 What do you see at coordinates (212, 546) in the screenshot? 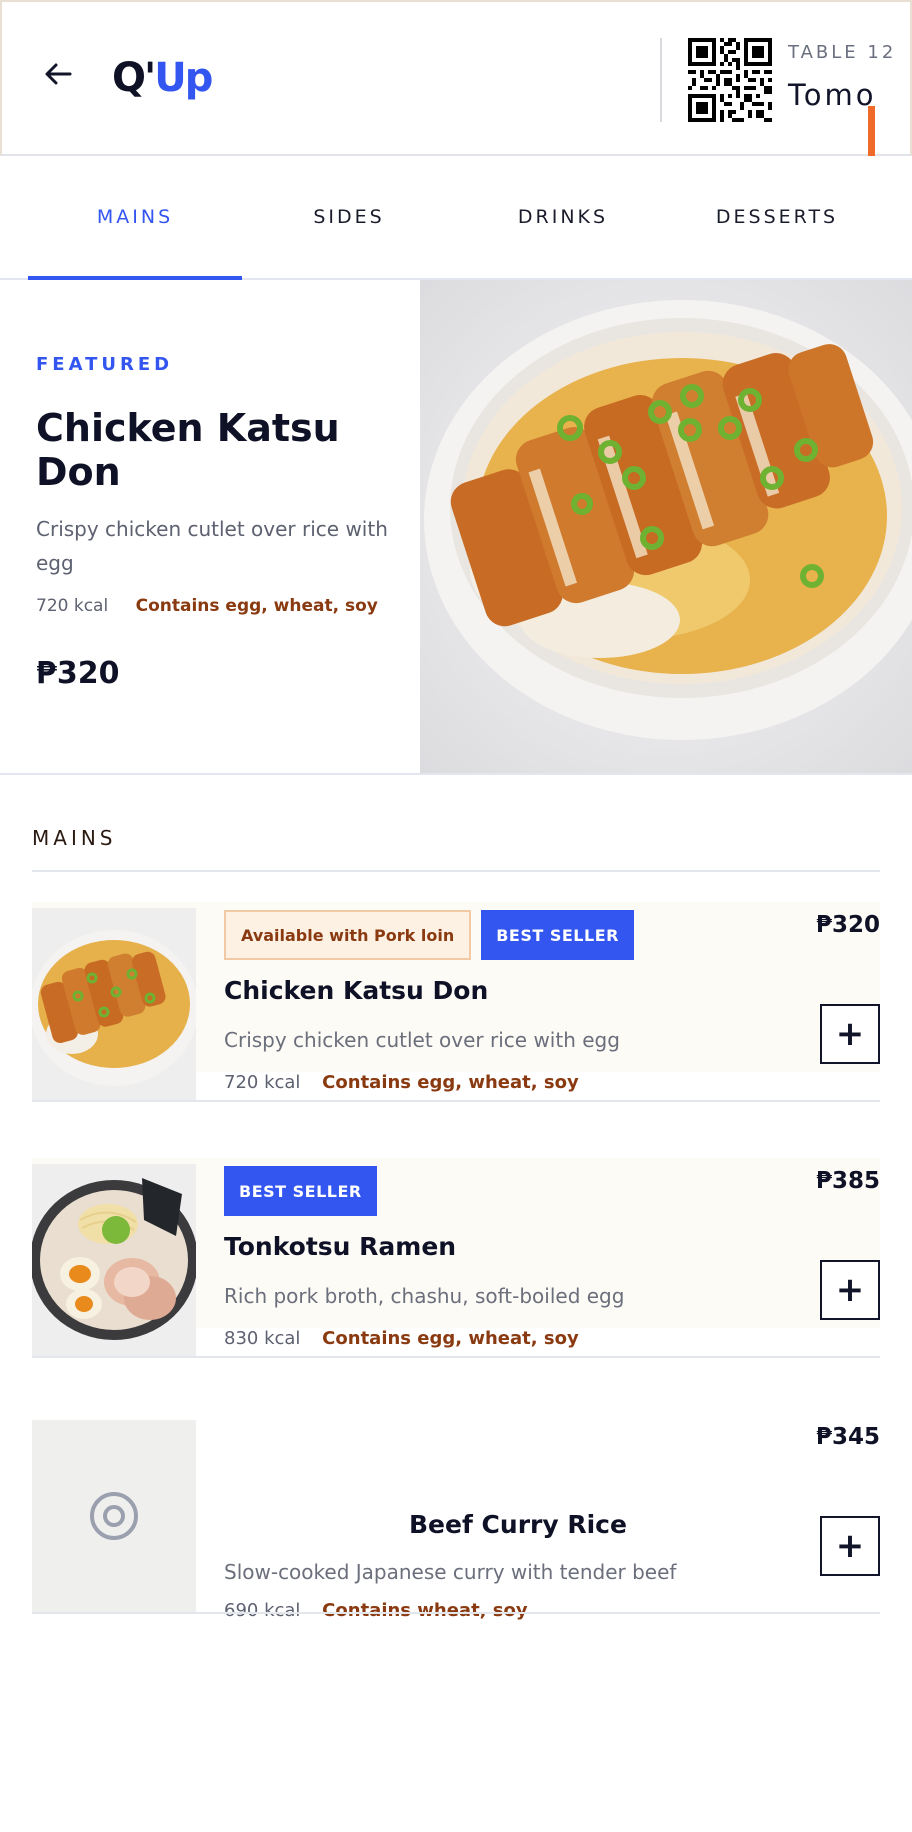
I see `featured-description: Crispy chicken cutlet over rice with egg` at bounding box center [212, 546].